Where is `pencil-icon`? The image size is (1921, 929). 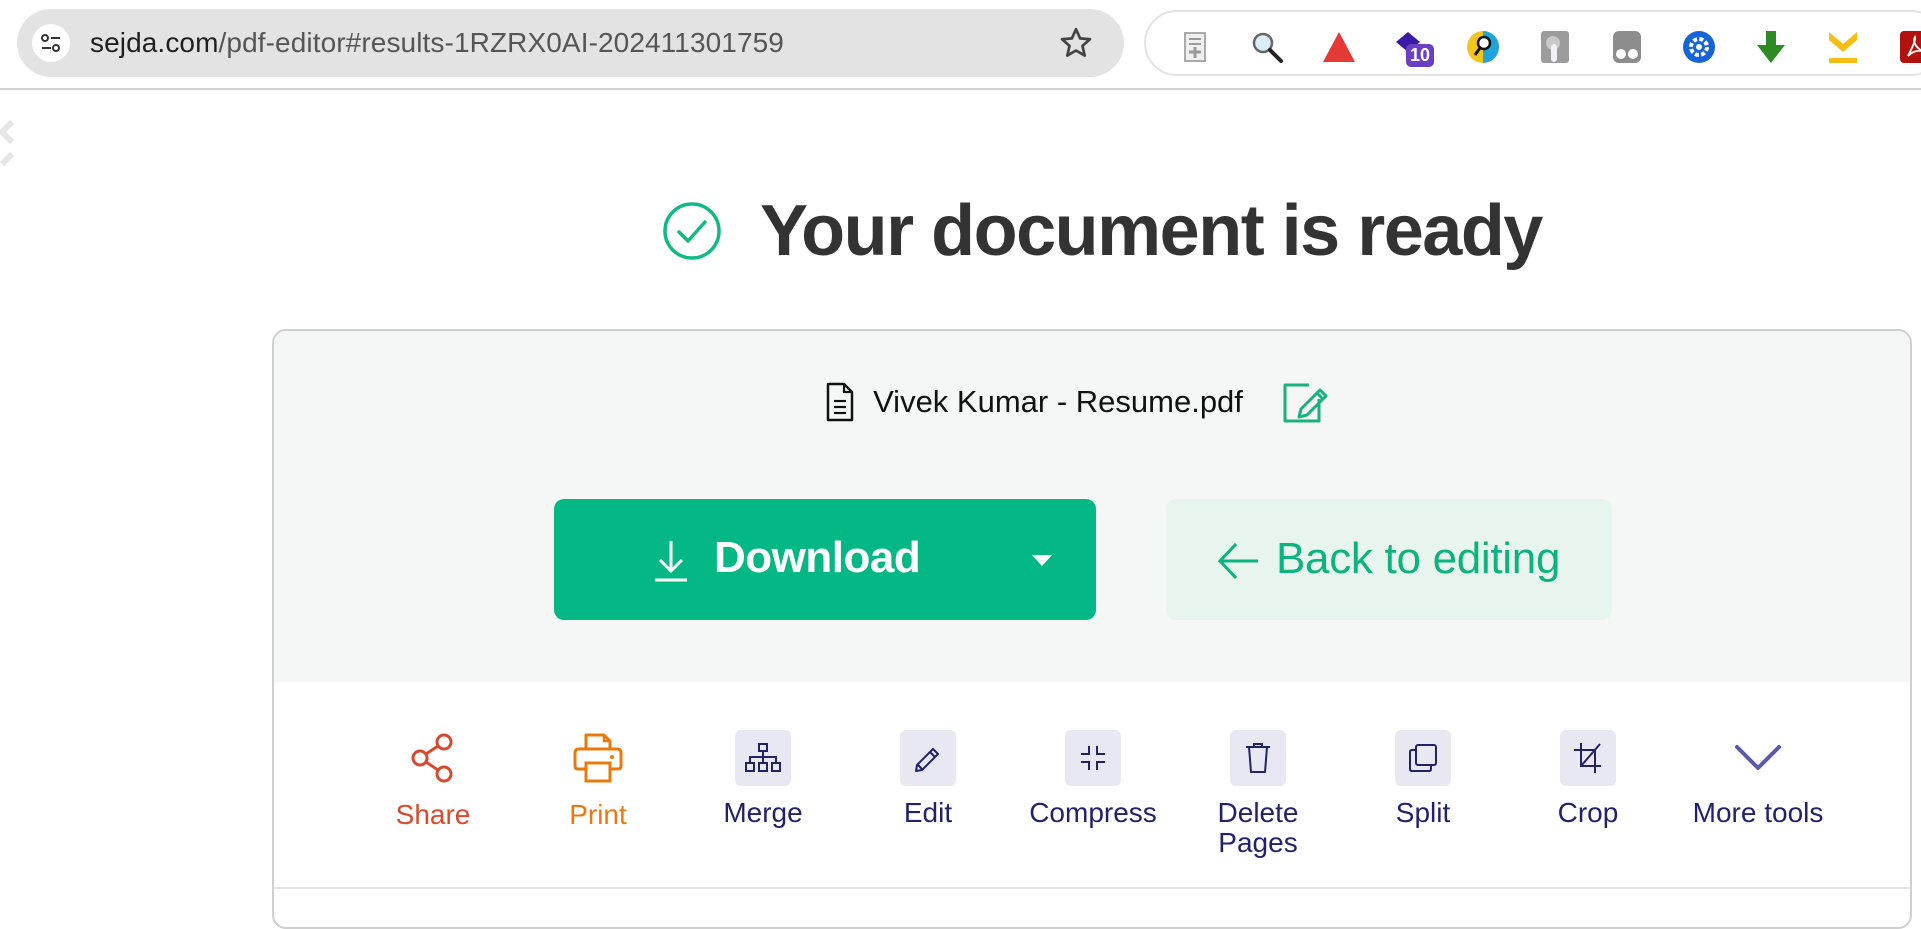
pencil-icon is located at coordinates (927, 760).